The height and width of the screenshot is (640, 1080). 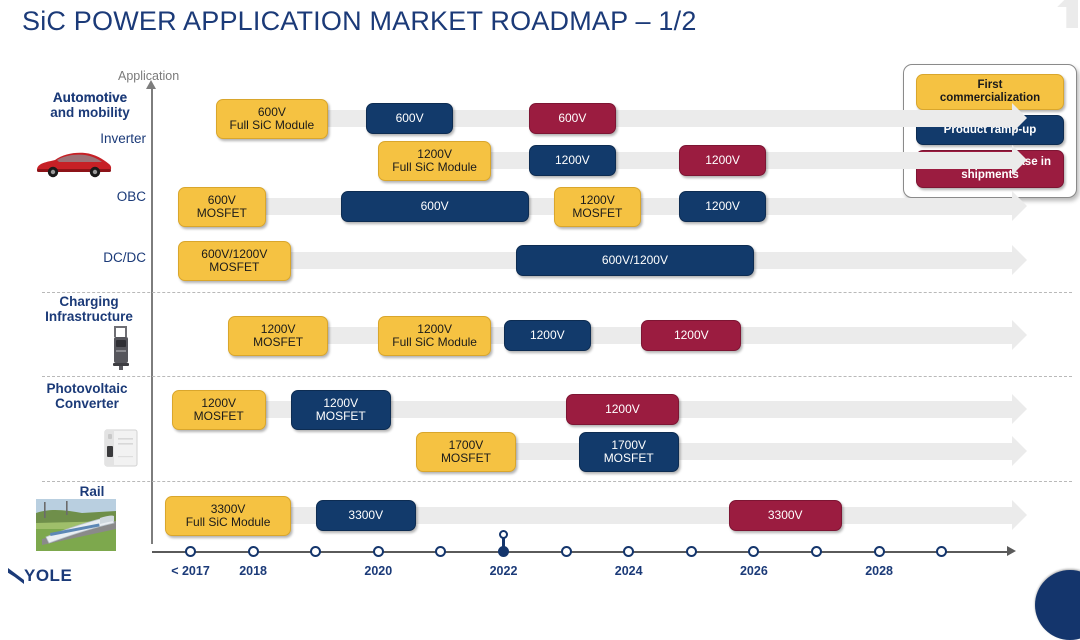 I want to click on roadmap-row: 600V/1200V MOSFET 600V/1200V, so click(x=540, y=261).